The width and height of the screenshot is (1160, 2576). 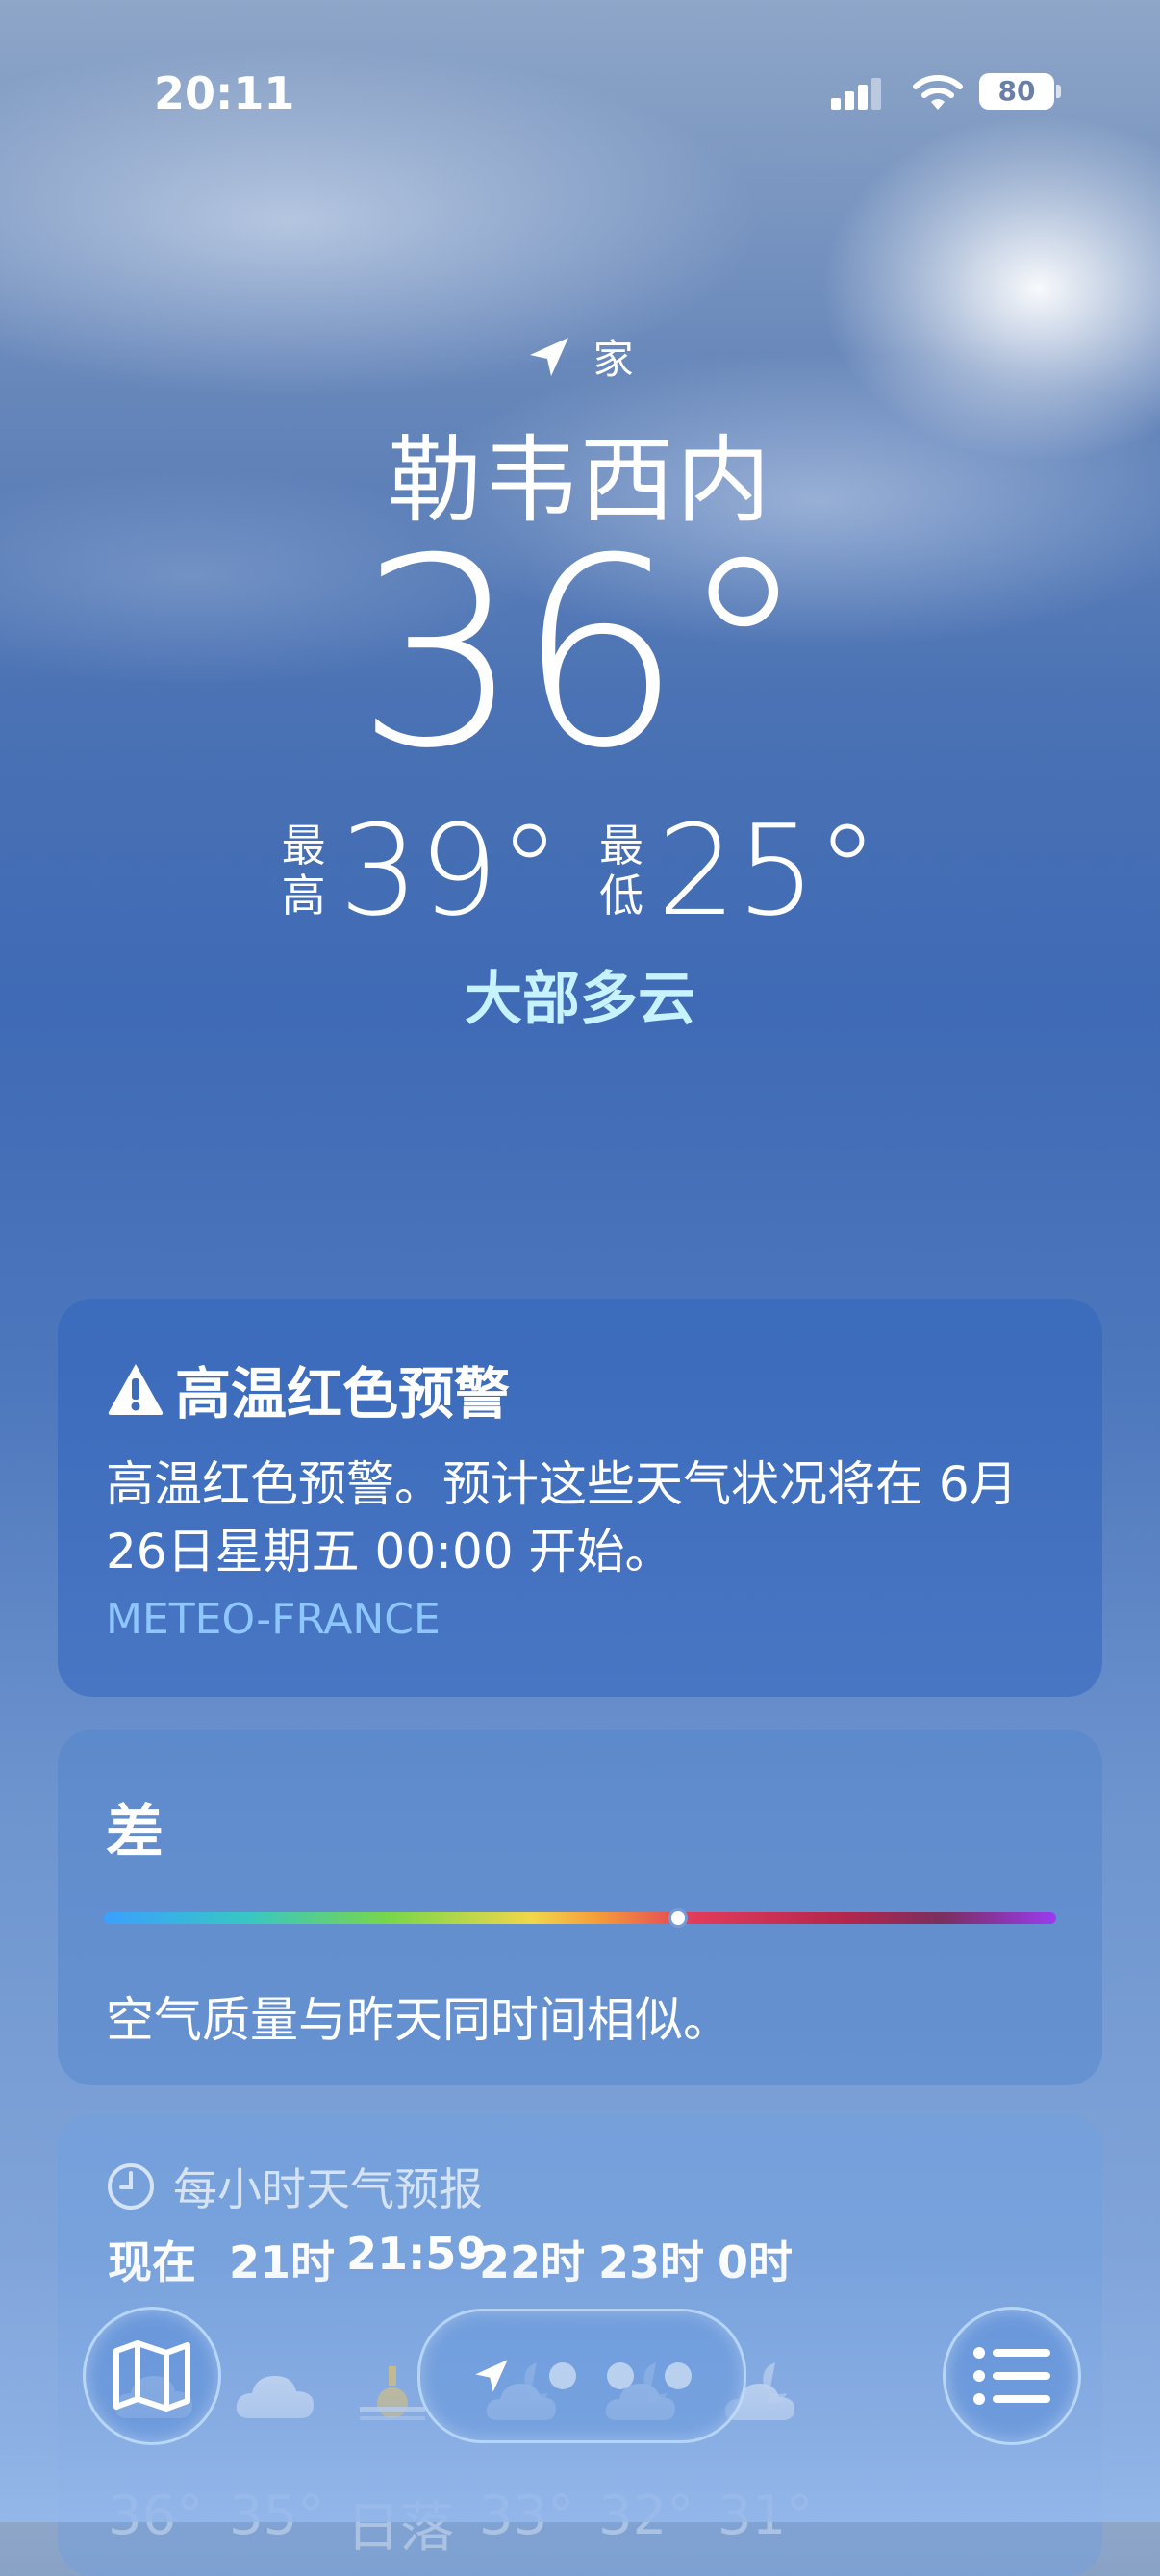 I want to click on low-temperature: 25°, so click(x=768, y=870).